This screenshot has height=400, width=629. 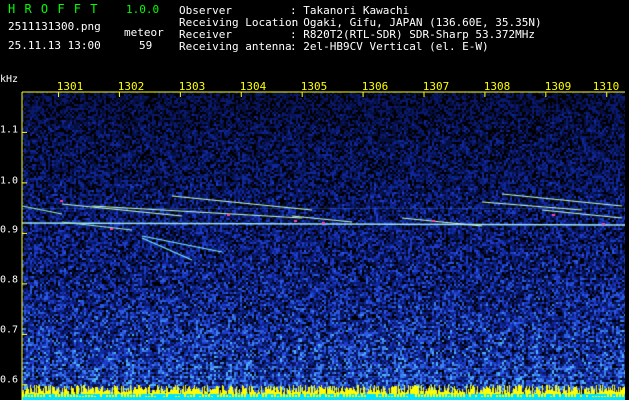 I want to click on y-tick-label: 1.0, so click(x=9, y=181).